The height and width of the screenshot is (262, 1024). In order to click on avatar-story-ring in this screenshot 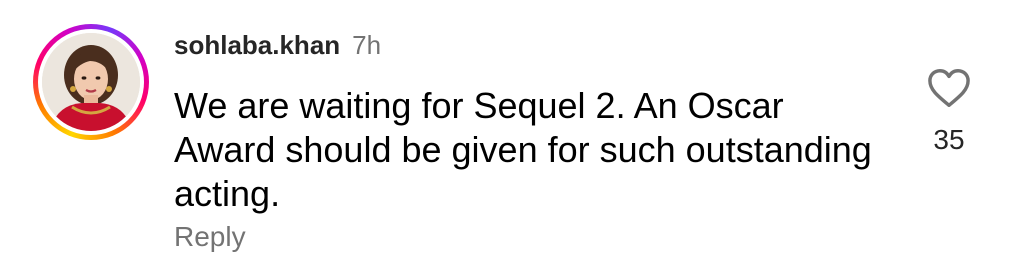, I will do `click(91, 82)`.